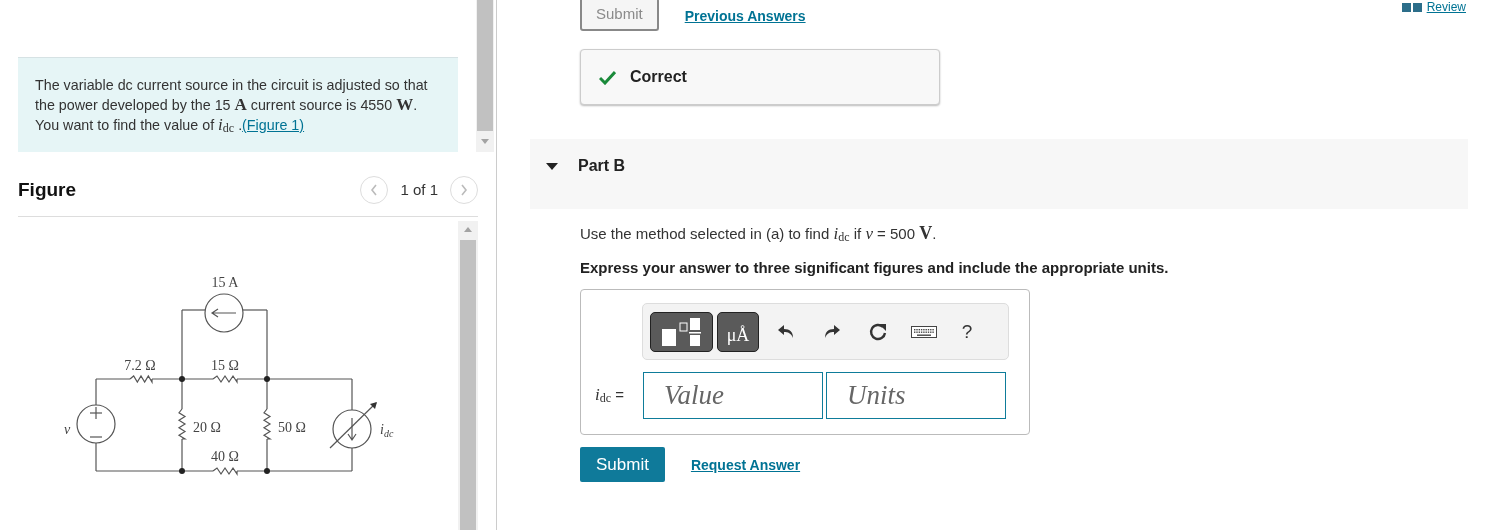 The width and height of the screenshot is (1490, 530). I want to click on component-label: 50 Ω, so click(292, 427).